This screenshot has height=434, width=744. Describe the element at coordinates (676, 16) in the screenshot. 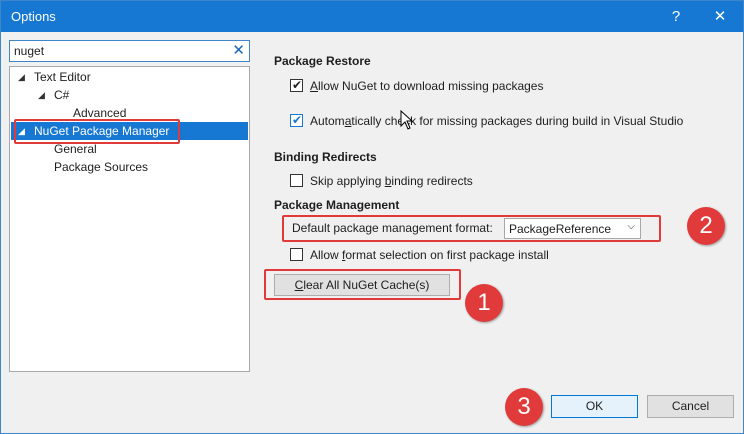

I see `help-button: ?` at that location.